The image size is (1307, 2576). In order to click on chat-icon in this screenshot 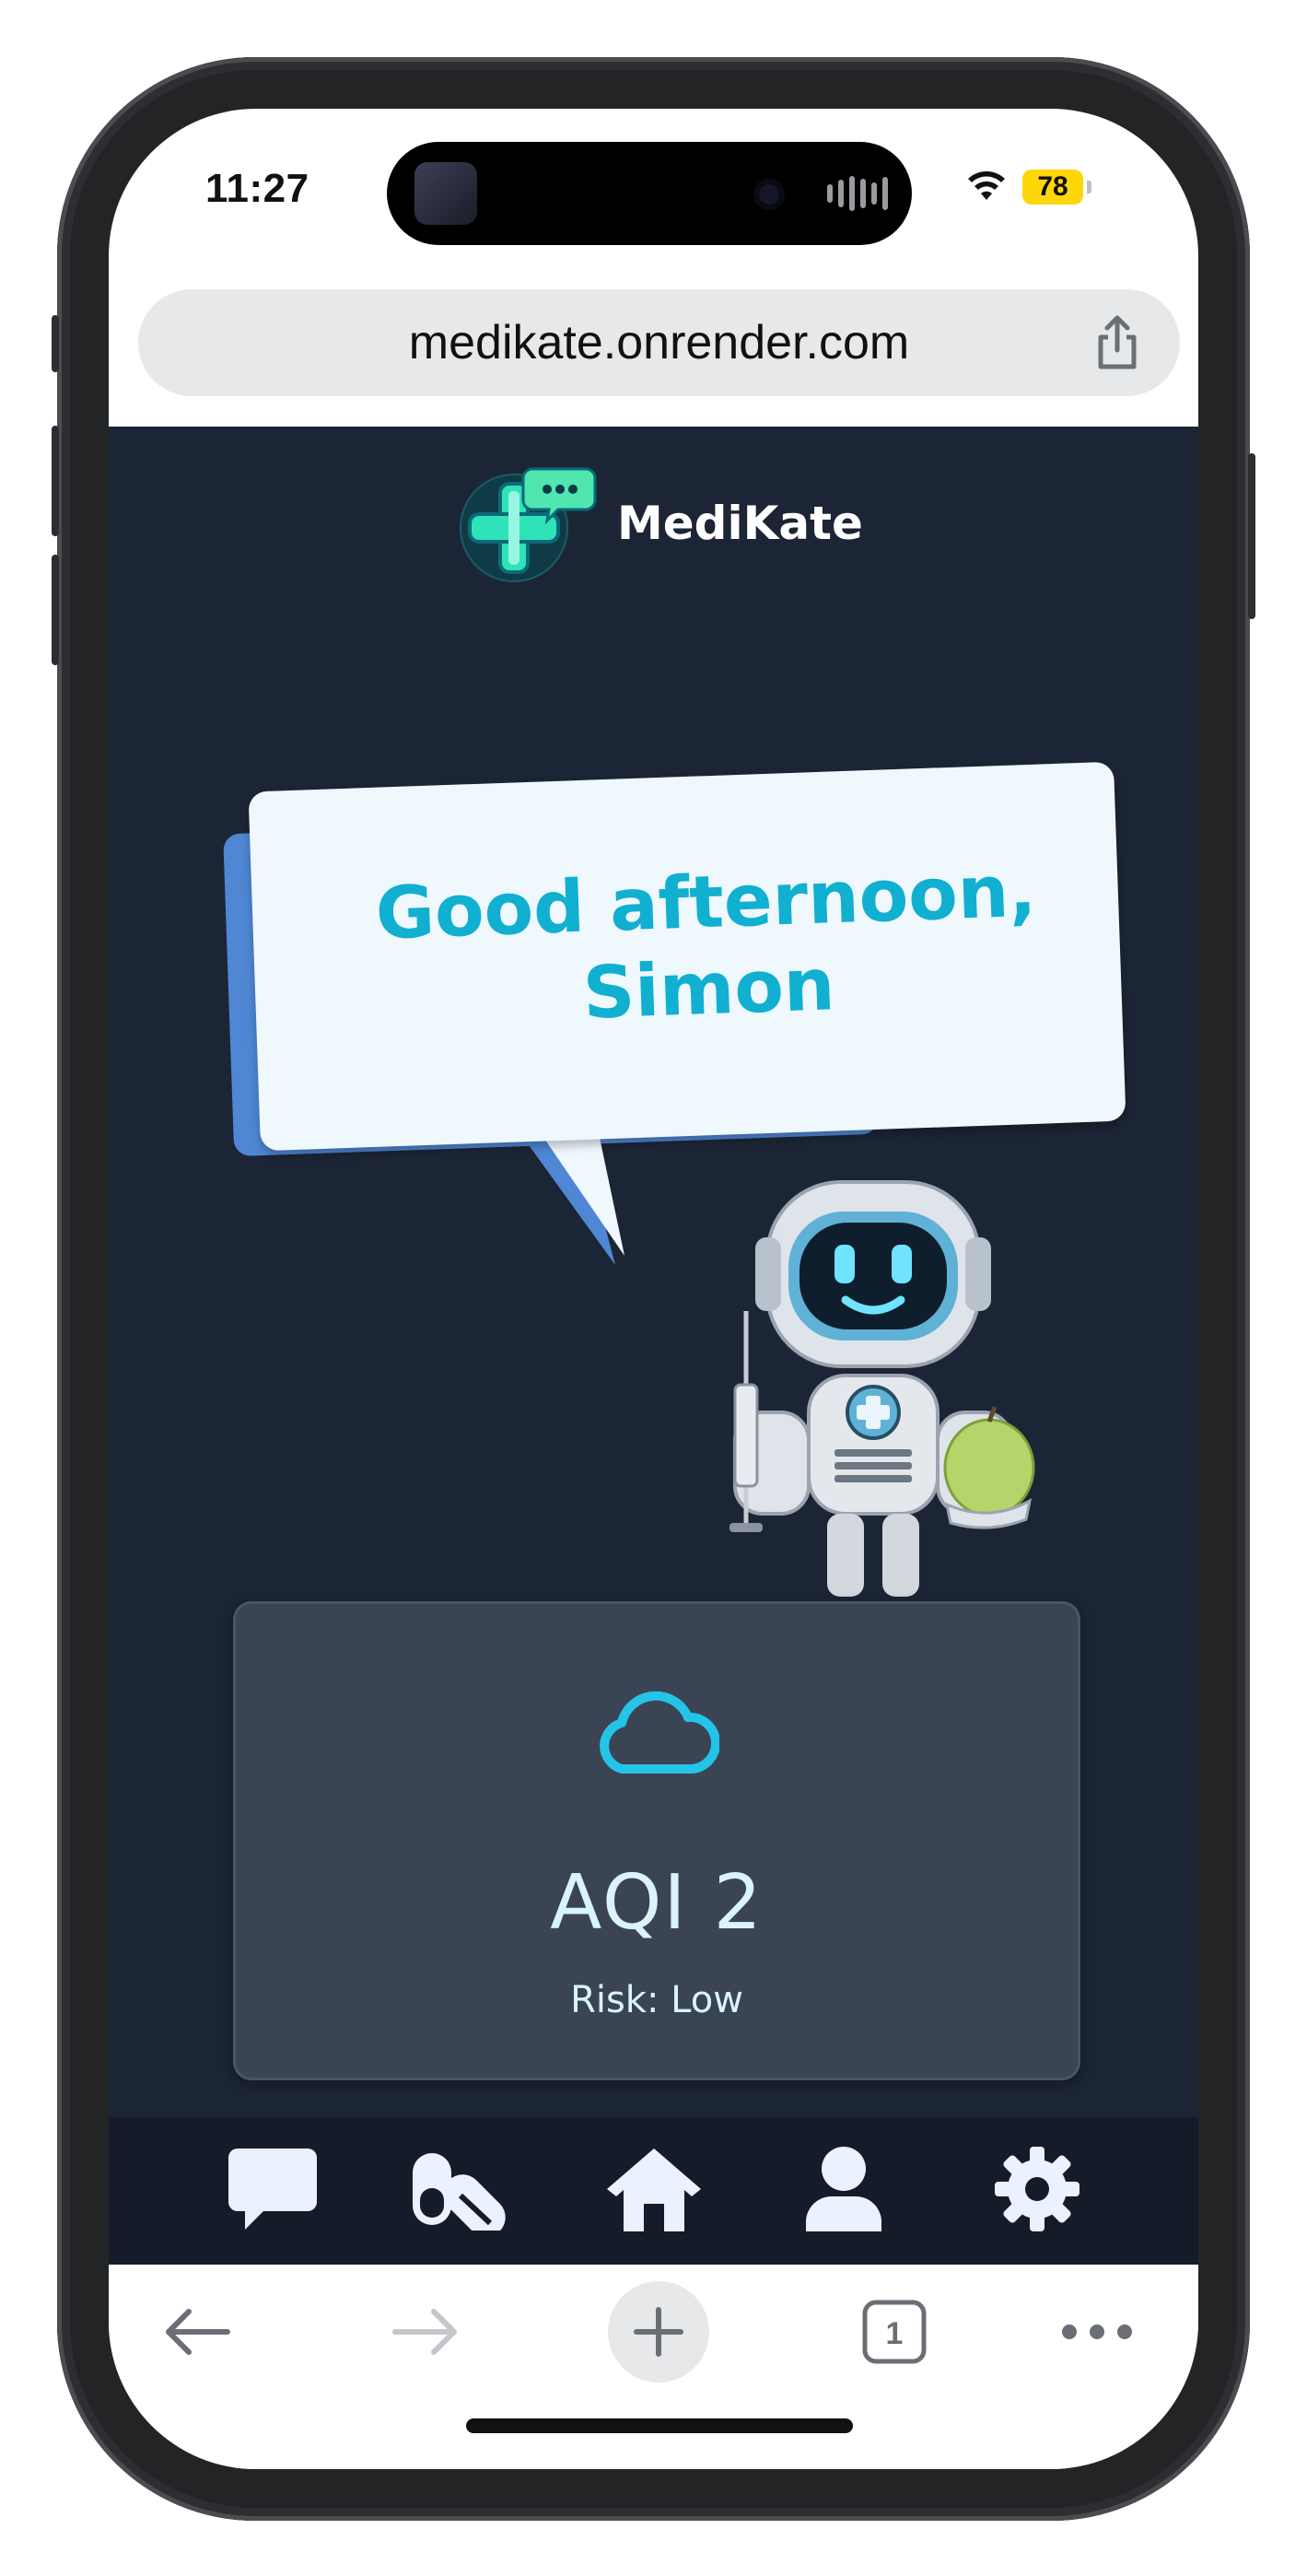, I will do `click(272, 2189)`.